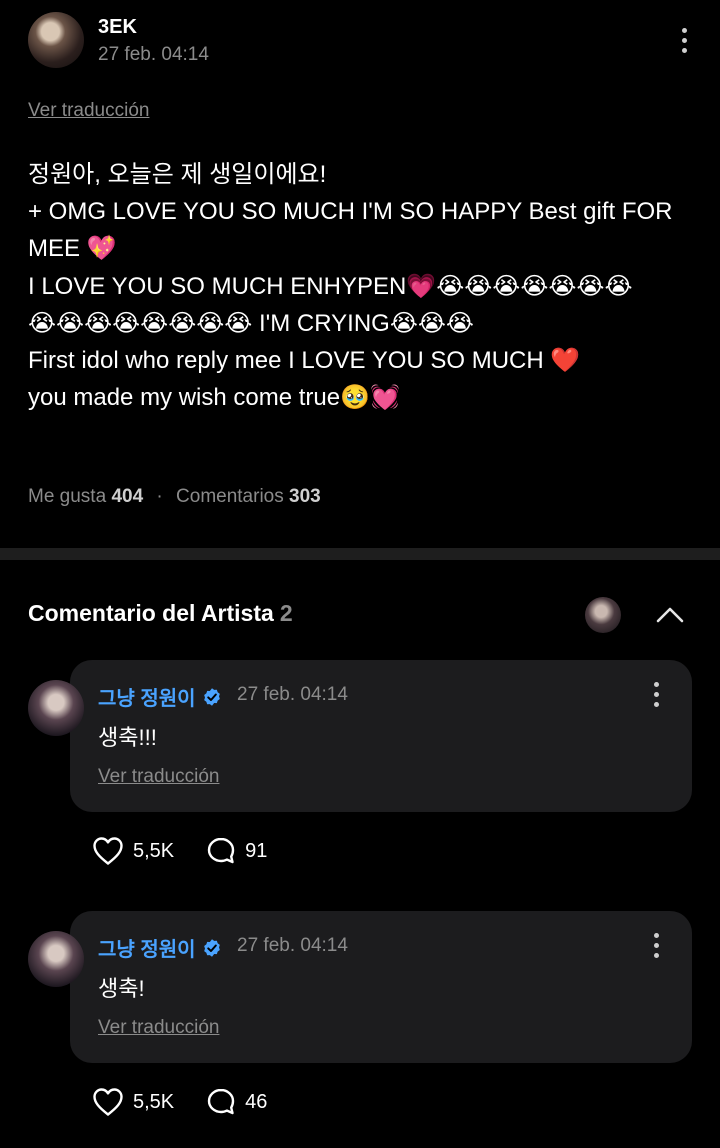  What do you see at coordinates (67, 496) in the screenshot?
I see `likes-label: Me gusta` at bounding box center [67, 496].